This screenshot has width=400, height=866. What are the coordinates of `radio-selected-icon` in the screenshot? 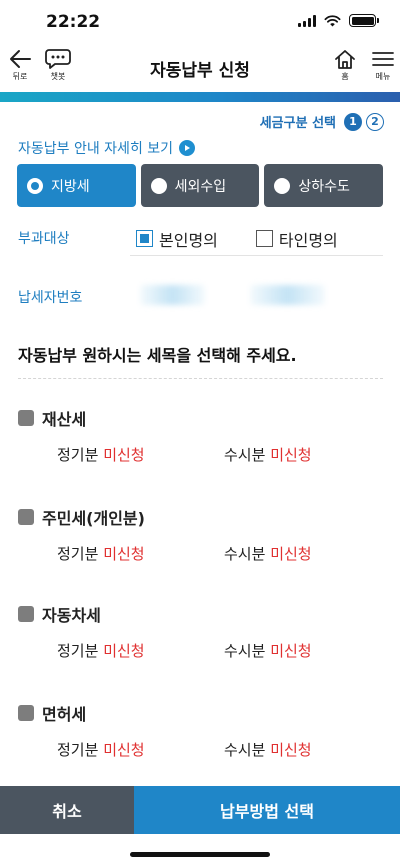 It's located at (35, 185).